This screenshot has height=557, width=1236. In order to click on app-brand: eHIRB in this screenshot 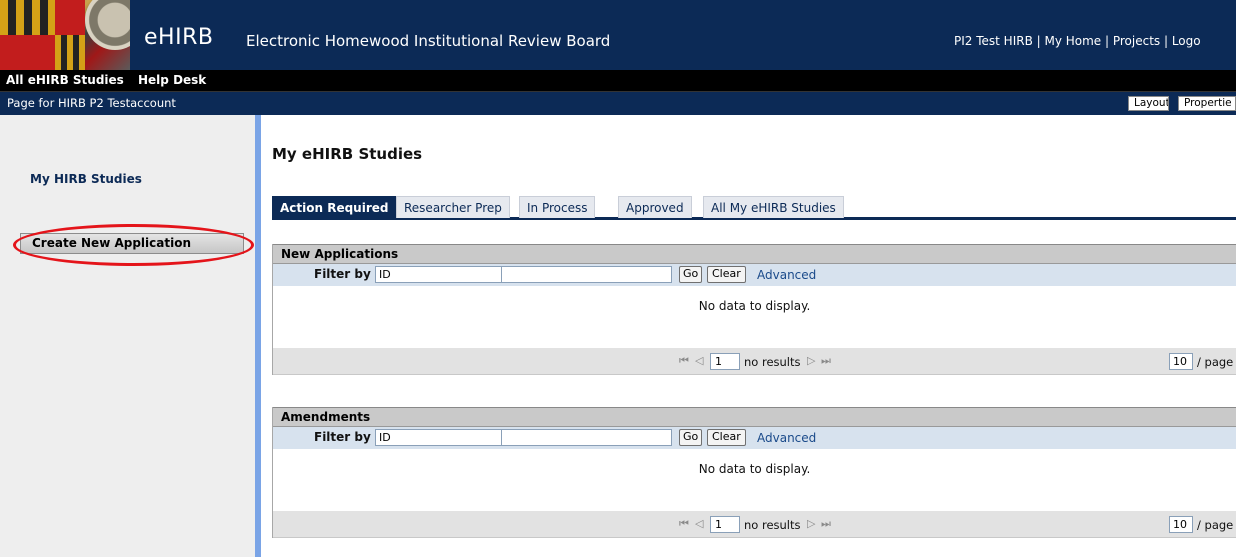, I will do `click(179, 37)`.